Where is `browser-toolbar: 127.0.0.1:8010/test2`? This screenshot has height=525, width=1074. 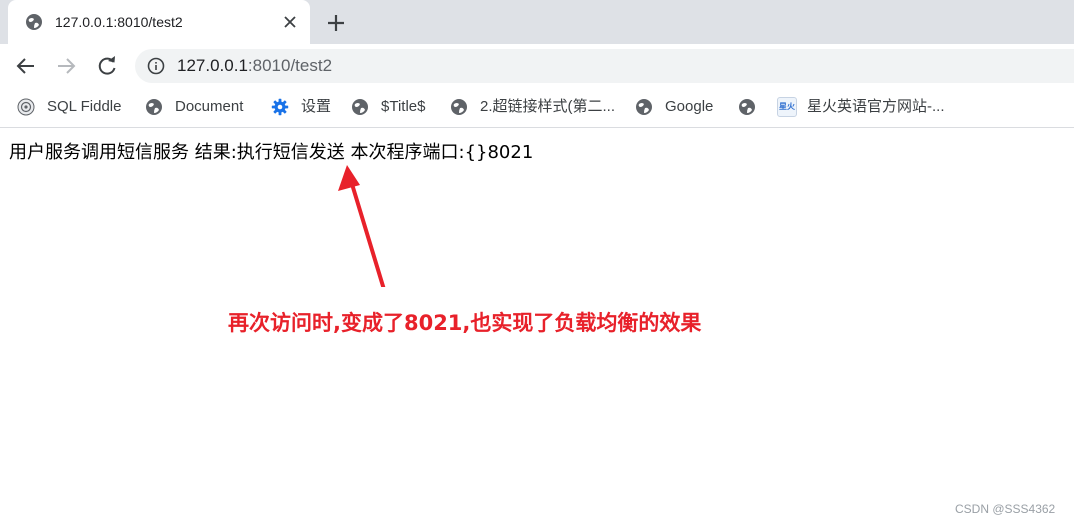 browser-toolbar: 127.0.0.1:8010/test2 is located at coordinates (537, 66).